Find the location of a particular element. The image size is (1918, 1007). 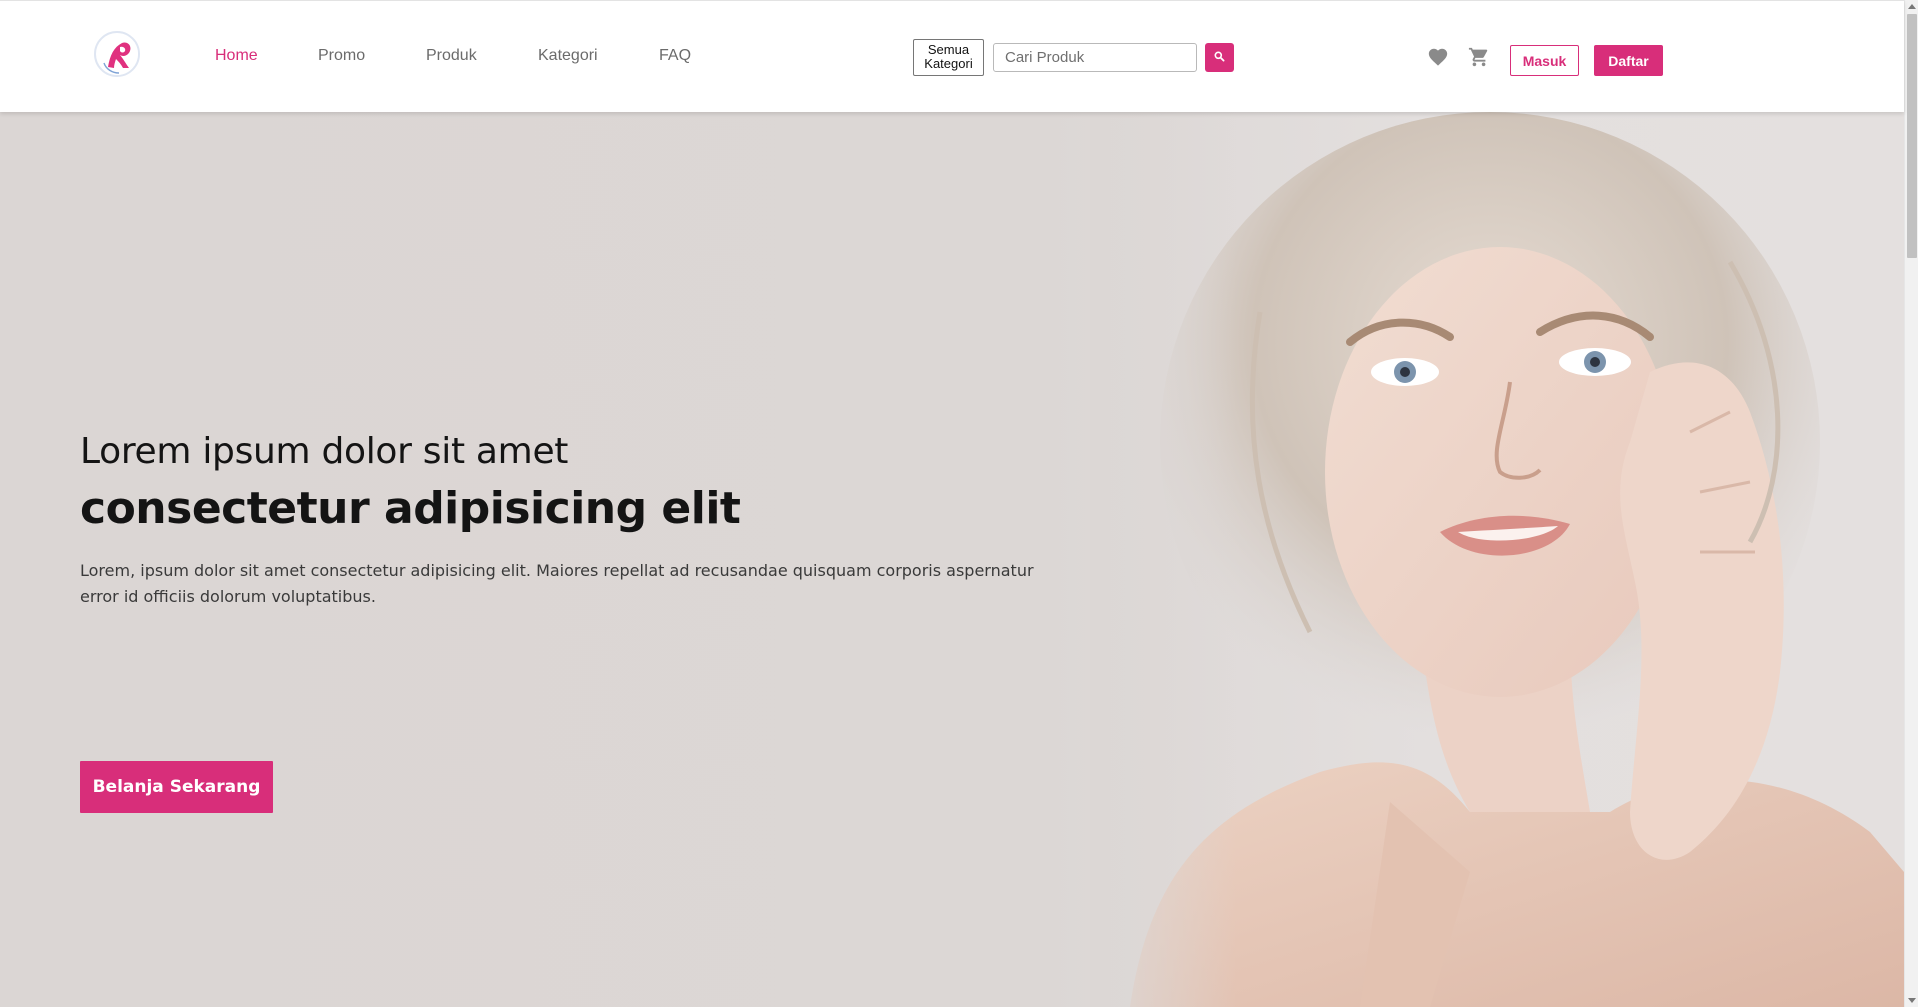

page-scrollbar is located at coordinates (1911, 503).